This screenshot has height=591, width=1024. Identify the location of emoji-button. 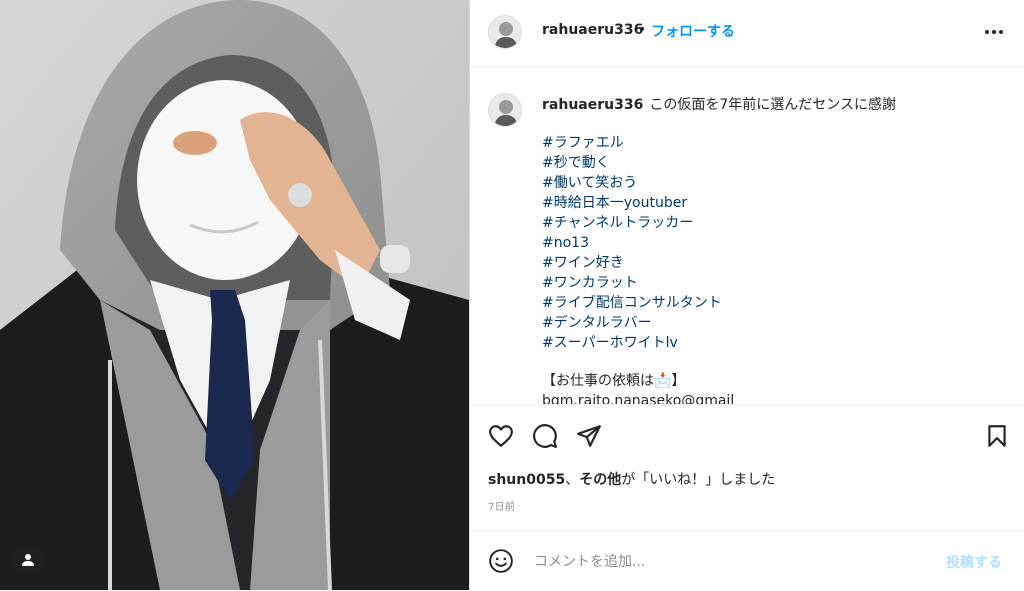
(501, 561).